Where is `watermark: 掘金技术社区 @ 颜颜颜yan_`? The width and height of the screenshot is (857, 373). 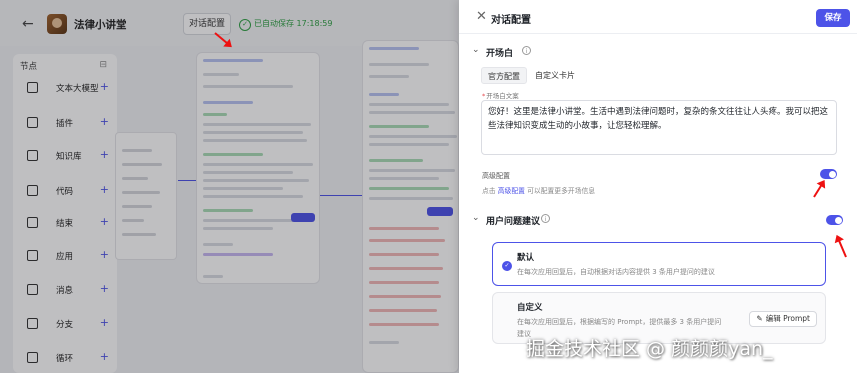
watermark: 掘金技术社区 @ 颜颜颜yan_ is located at coordinates (649, 349).